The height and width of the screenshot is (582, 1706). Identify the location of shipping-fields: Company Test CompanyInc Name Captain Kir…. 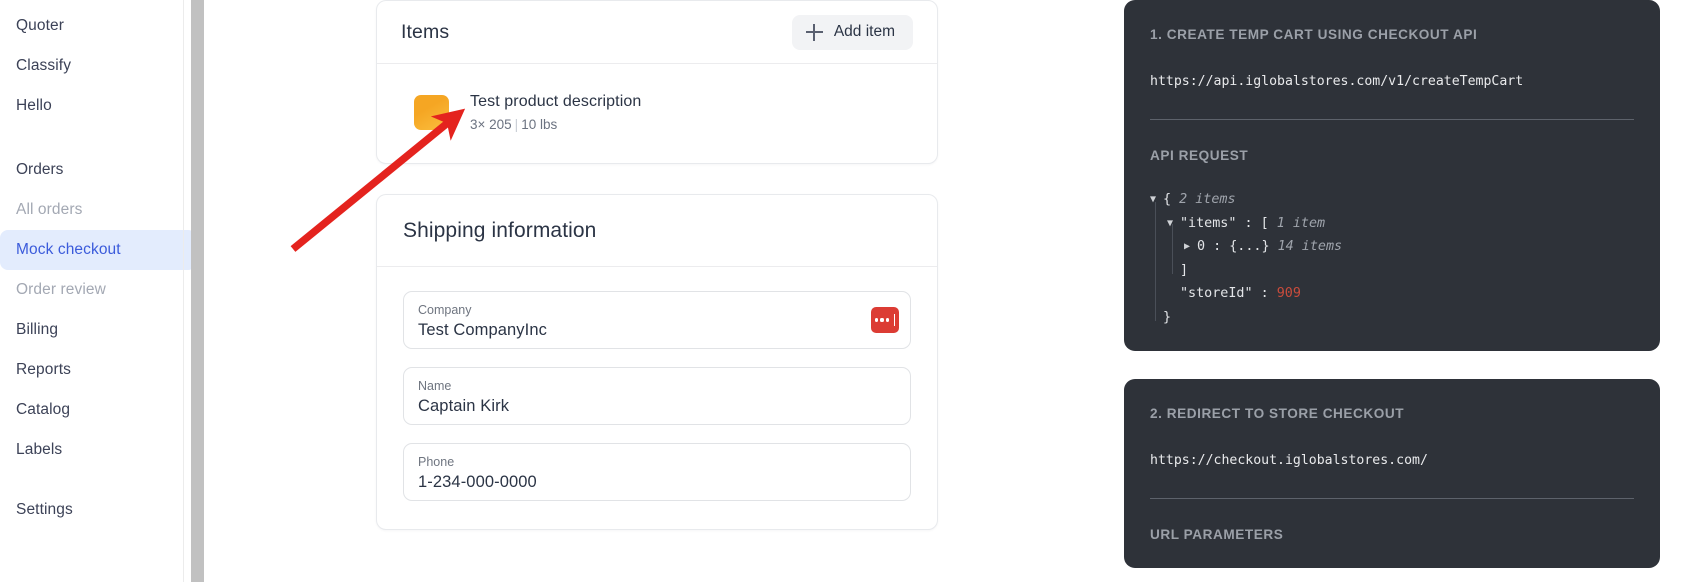
(657, 398).